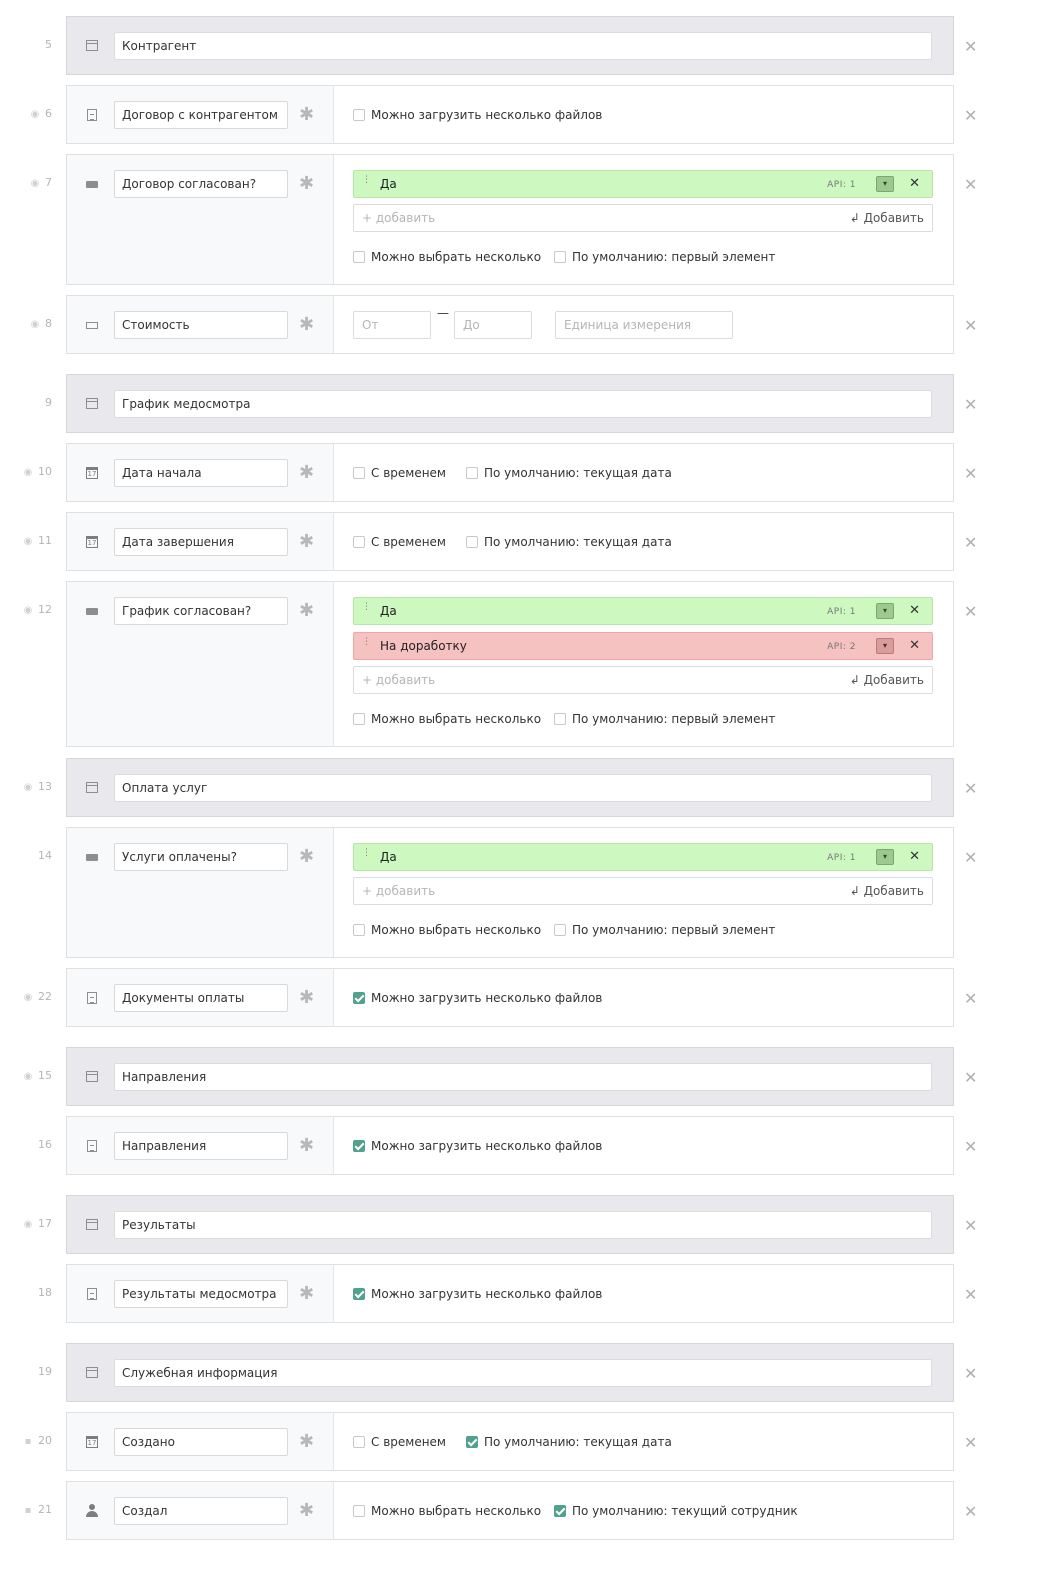 The width and height of the screenshot is (1044, 1588). Describe the element at coordinates (201, 1442) in the screenshot. I see `field-name-input: Создано` at that location.